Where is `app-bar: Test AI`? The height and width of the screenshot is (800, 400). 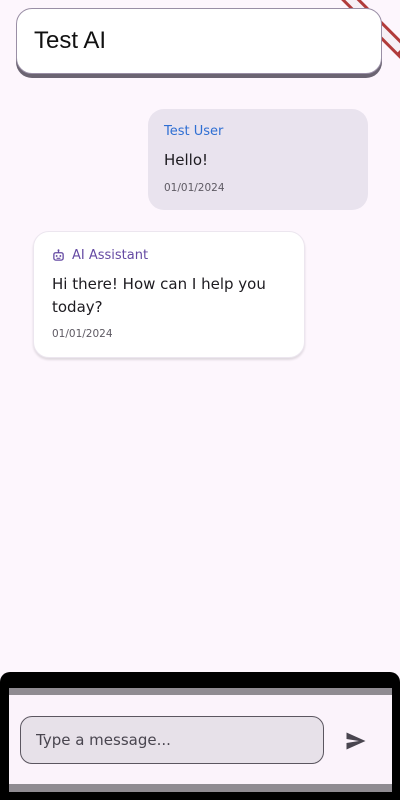 app-bar: Test AI is located at coordinates (199, 41).